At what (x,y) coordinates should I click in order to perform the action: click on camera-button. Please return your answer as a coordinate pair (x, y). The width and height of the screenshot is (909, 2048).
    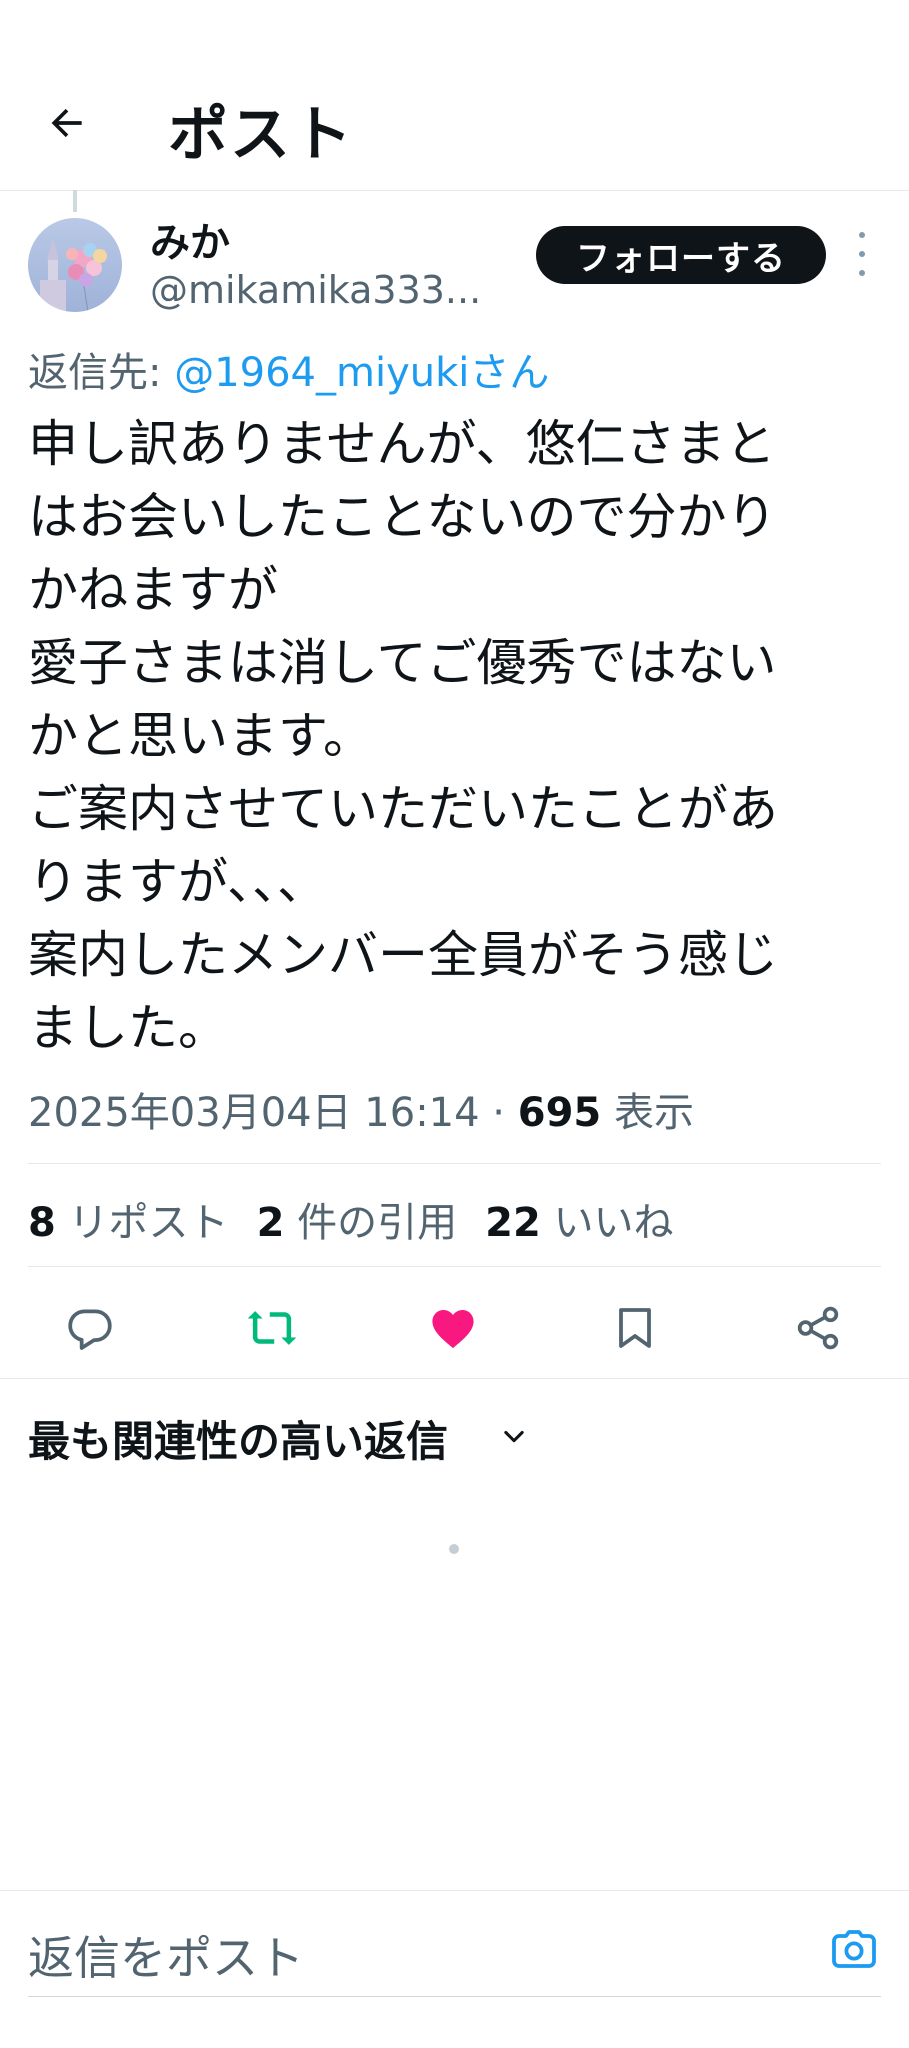
    Looking at the image, I should click on (854, 1950).